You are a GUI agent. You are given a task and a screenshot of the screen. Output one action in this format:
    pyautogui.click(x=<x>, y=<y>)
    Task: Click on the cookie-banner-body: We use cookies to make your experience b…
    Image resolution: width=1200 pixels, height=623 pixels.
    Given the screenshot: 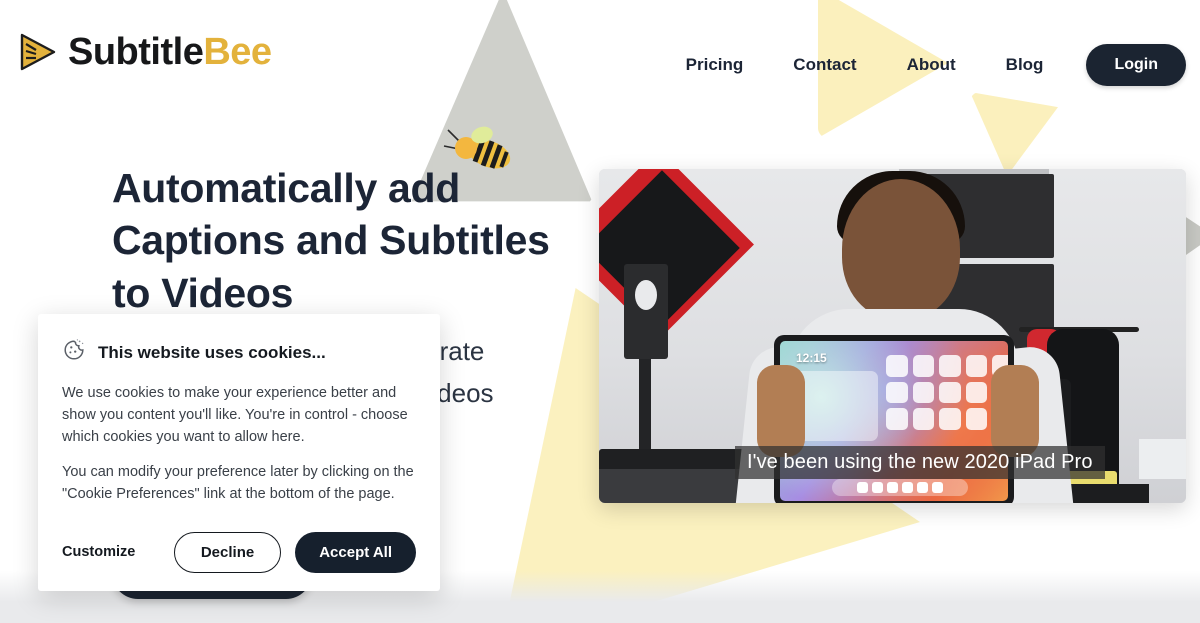 What is the action you would take?
    pyautogui.click(x=239, y=444)
    